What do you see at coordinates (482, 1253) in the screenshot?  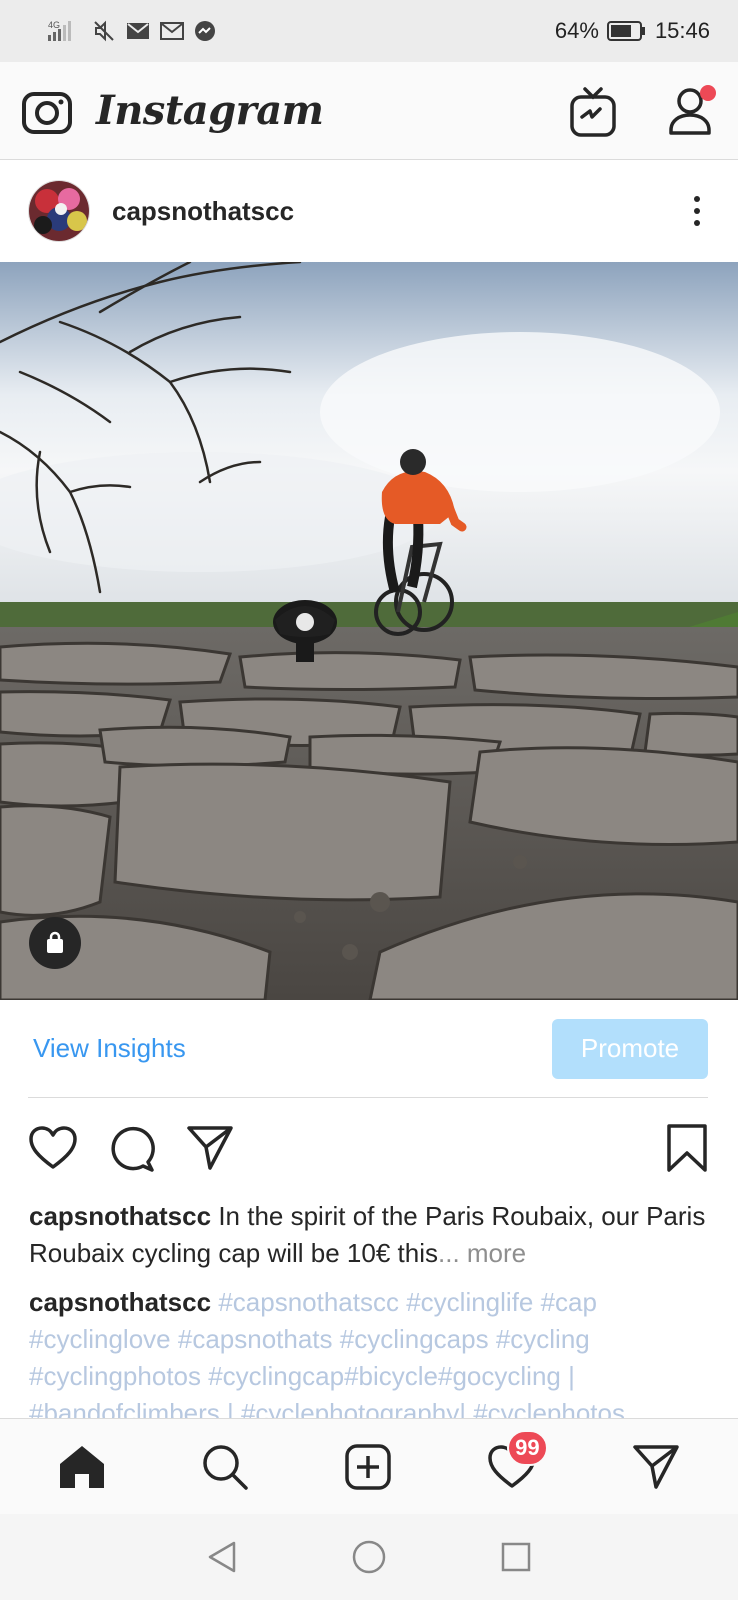 I see `more-link: ... more` at bounding box center [482, 1253].